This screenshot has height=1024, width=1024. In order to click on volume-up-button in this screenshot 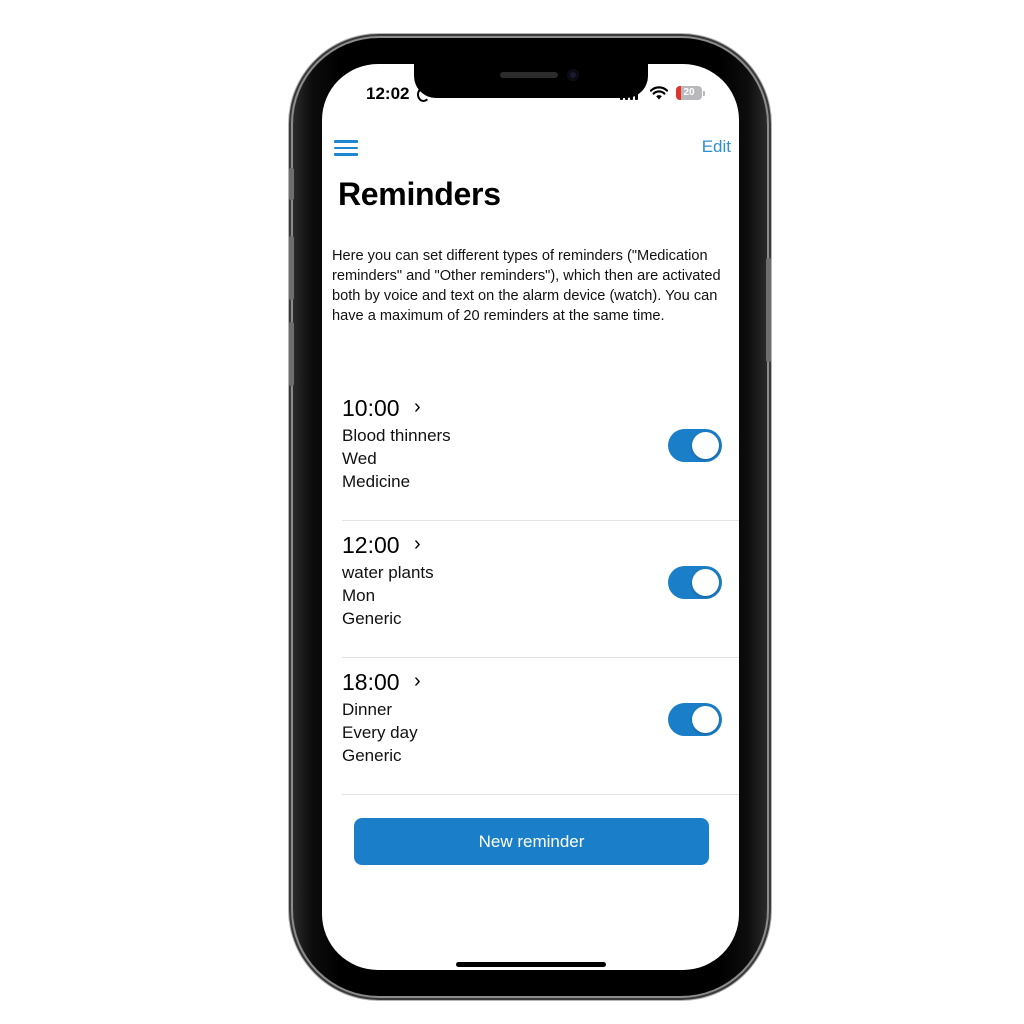, I will do `click(291, 268)`.